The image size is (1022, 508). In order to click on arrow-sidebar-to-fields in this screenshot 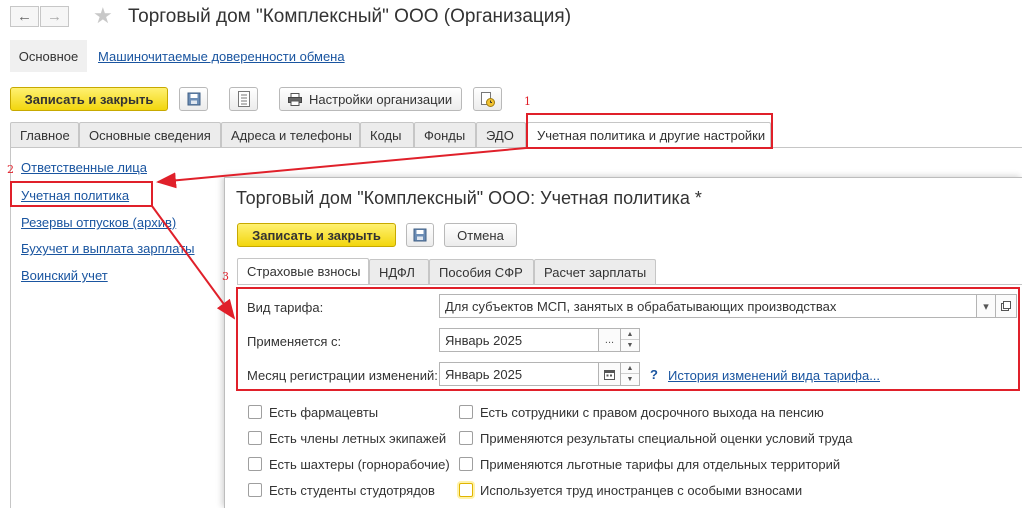, I will do `click(193, 262)`.